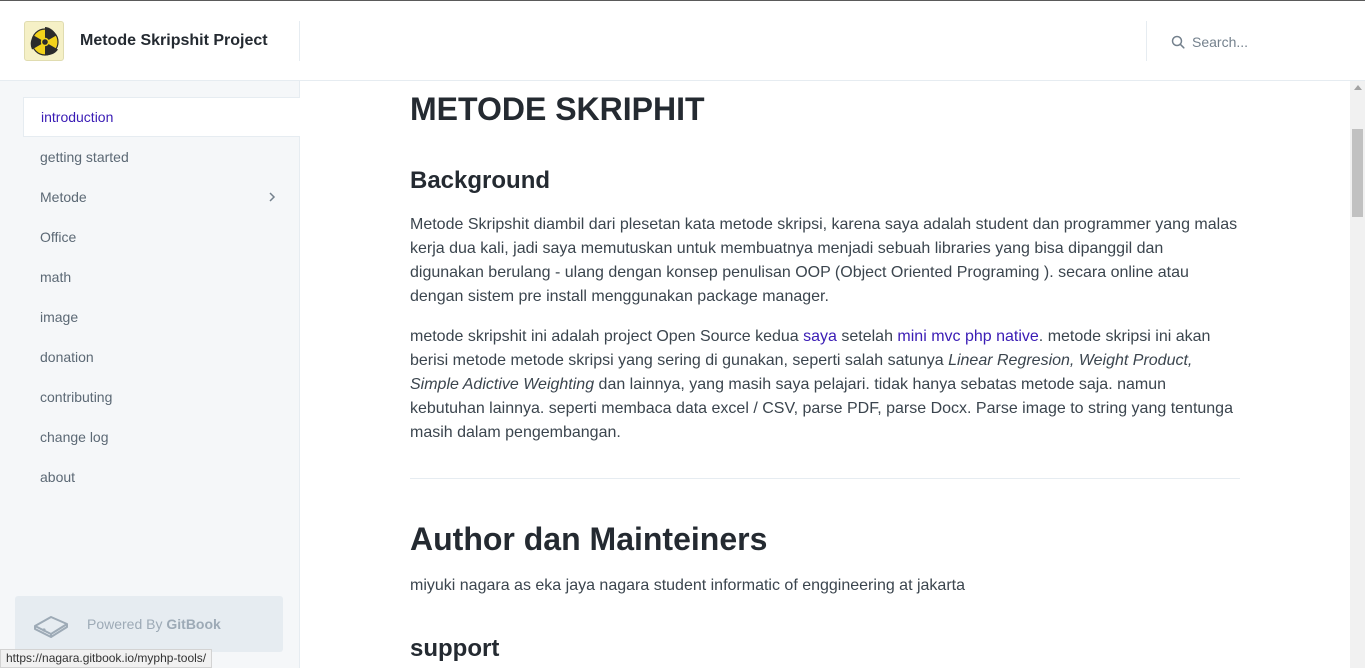  What do you see at coordinates (1358, 87) in the screenshot?
I see `scroll-up-arrow-icon` at bounding box center [1358, 87].